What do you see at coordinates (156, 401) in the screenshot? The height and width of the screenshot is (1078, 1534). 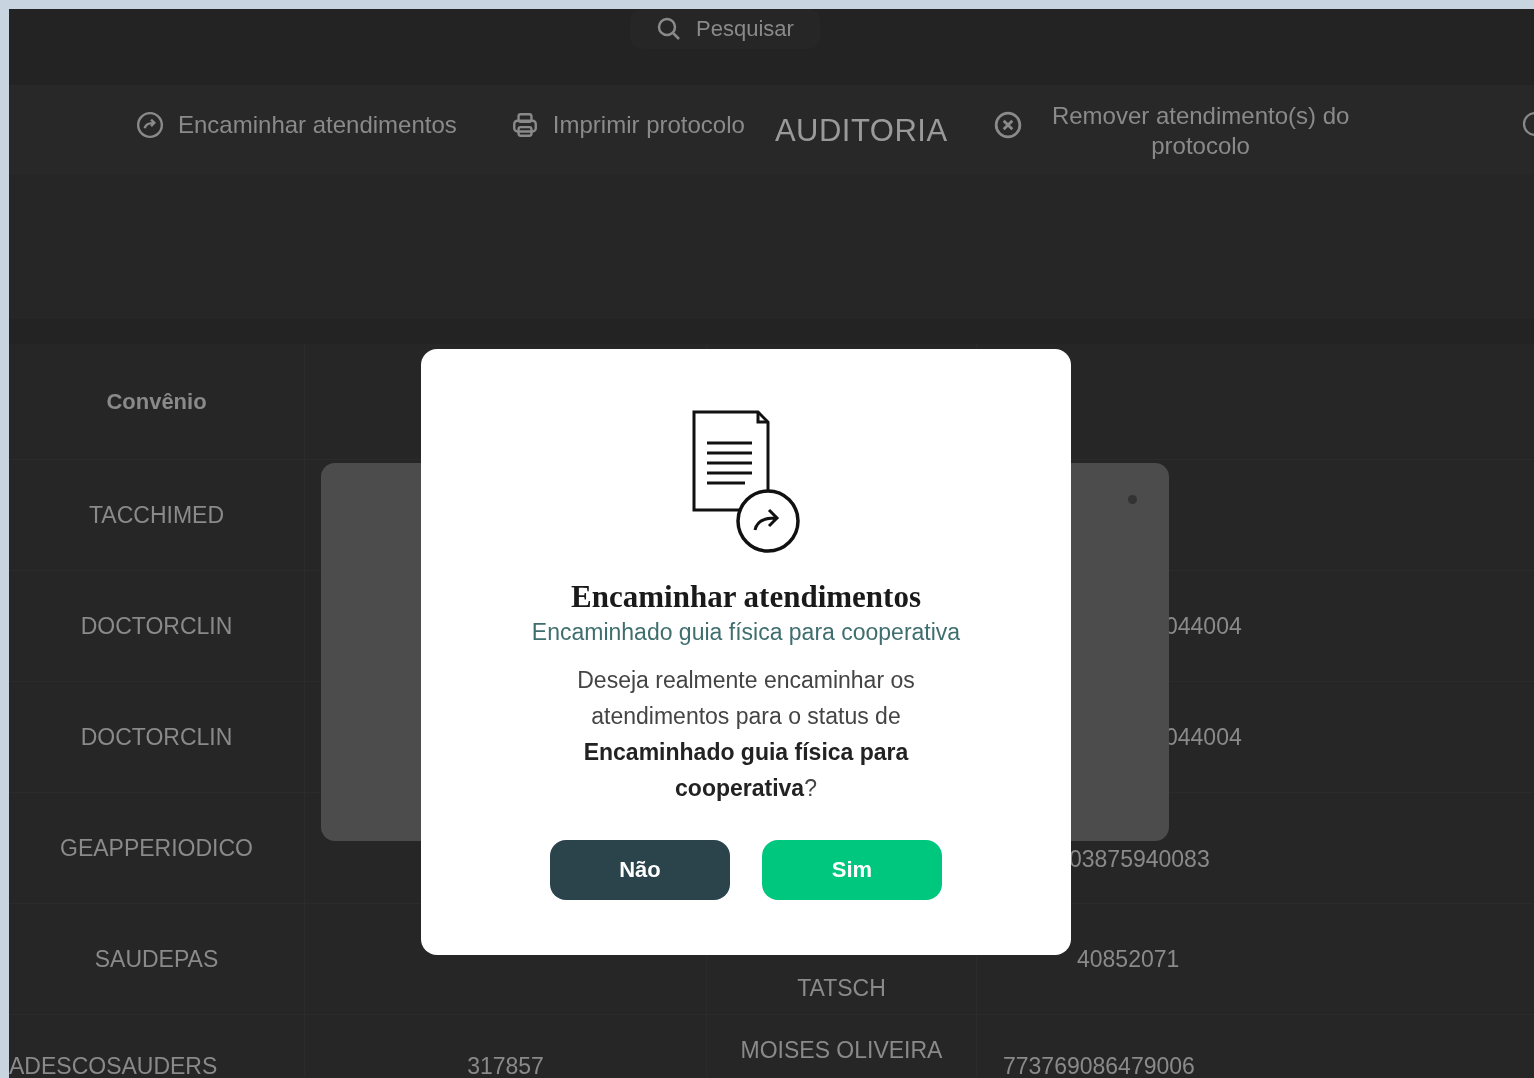 I see `column-header: Convênio` at bounding box center [156, 401].